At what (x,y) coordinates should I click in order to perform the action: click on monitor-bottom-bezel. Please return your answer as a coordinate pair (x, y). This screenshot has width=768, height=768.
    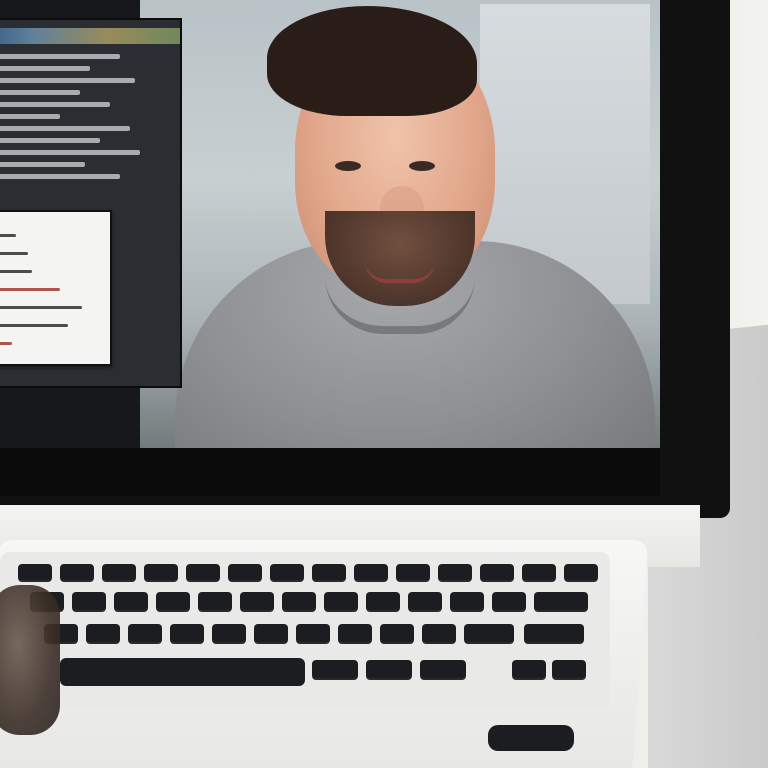
    Looking at the image, I should click on (330, 472).